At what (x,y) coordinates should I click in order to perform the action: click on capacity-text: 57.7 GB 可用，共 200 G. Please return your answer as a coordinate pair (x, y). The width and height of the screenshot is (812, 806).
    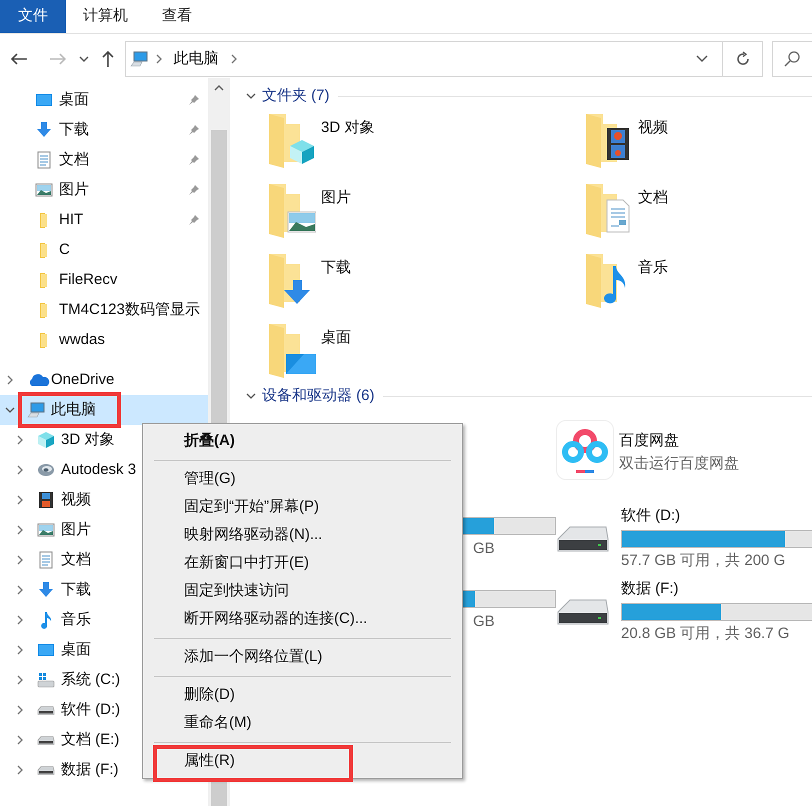
    Looking at the image, I should click on (703, 560).